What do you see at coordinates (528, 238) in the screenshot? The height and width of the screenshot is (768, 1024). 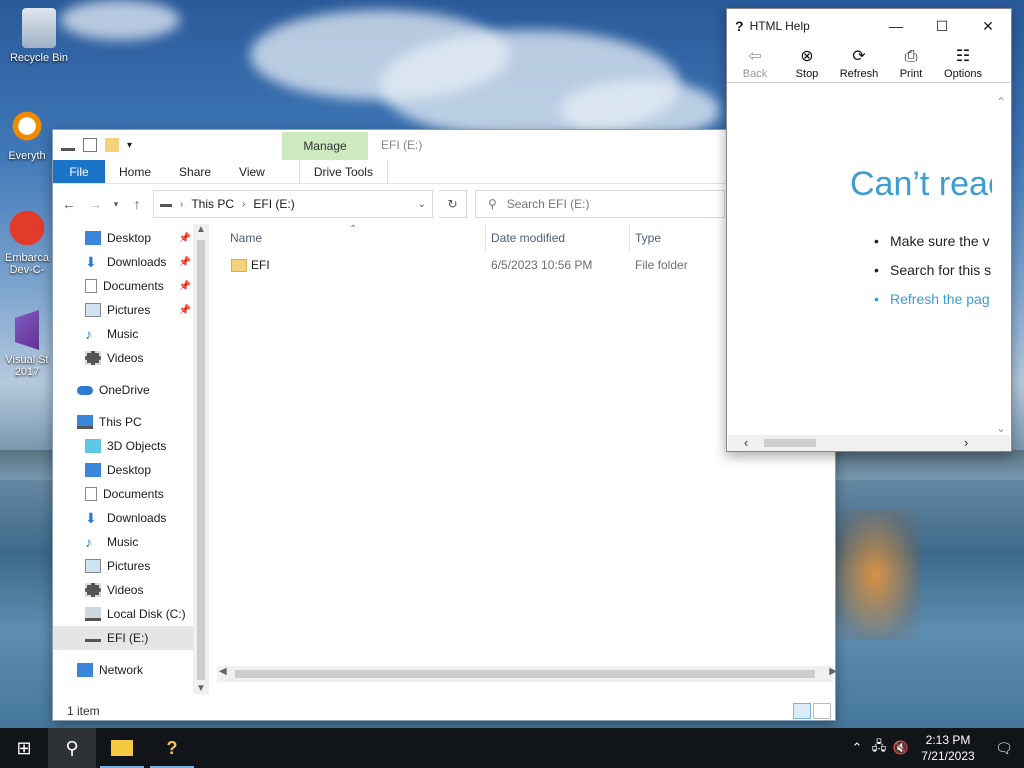 I see `column-header-date: Date modified` at bounding box center [528, 238].